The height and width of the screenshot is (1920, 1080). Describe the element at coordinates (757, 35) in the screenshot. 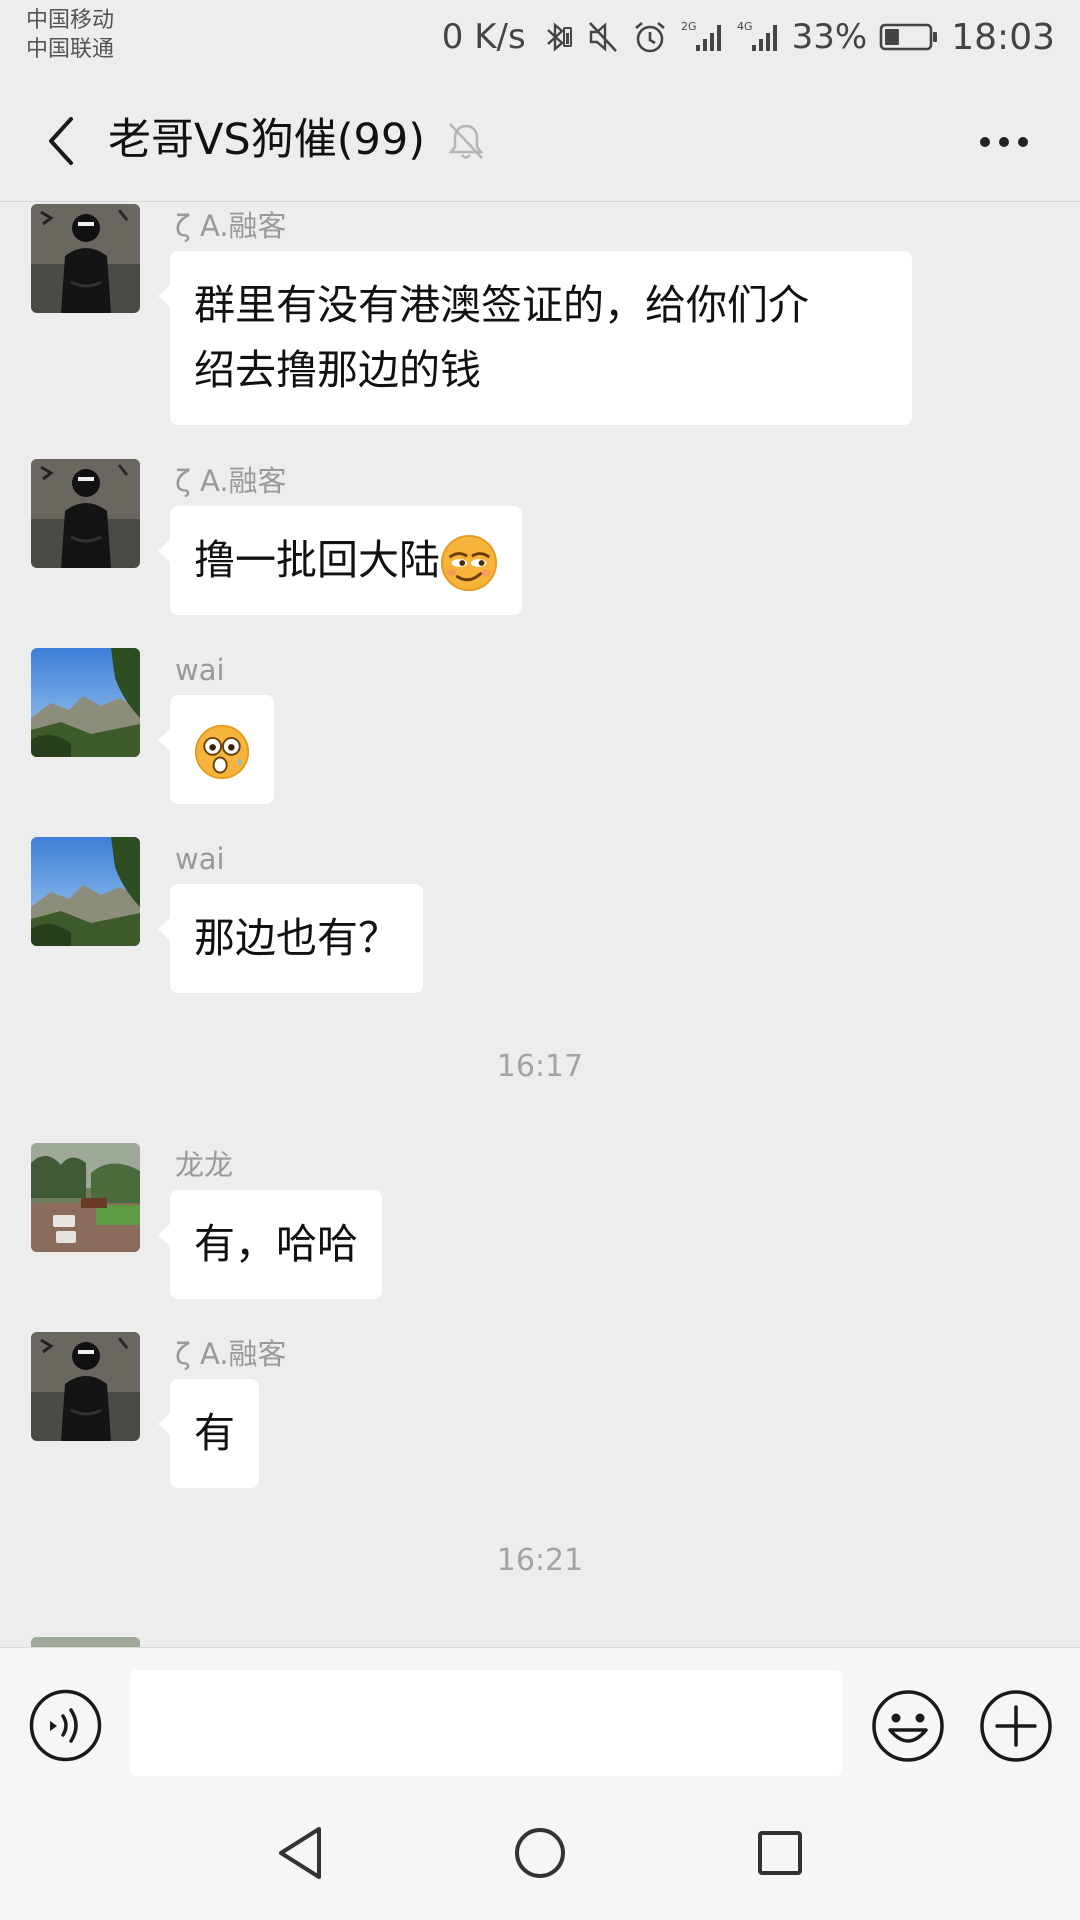

I see `signal-4g-icon: 4G` at that location.